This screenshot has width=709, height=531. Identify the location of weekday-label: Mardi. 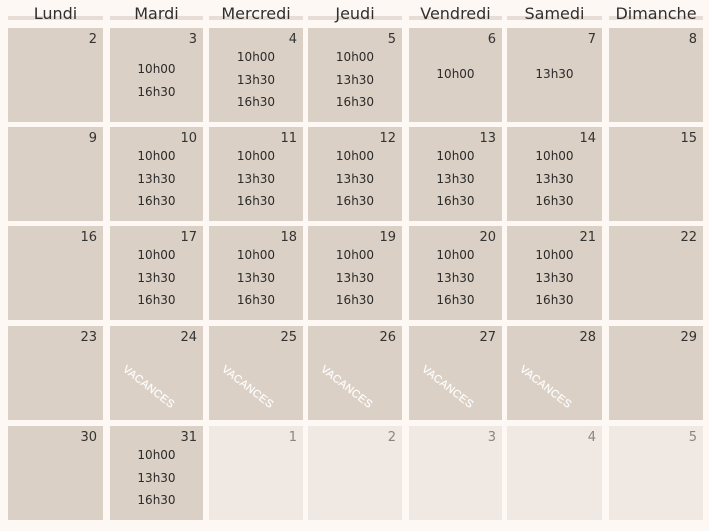
(156, 13).